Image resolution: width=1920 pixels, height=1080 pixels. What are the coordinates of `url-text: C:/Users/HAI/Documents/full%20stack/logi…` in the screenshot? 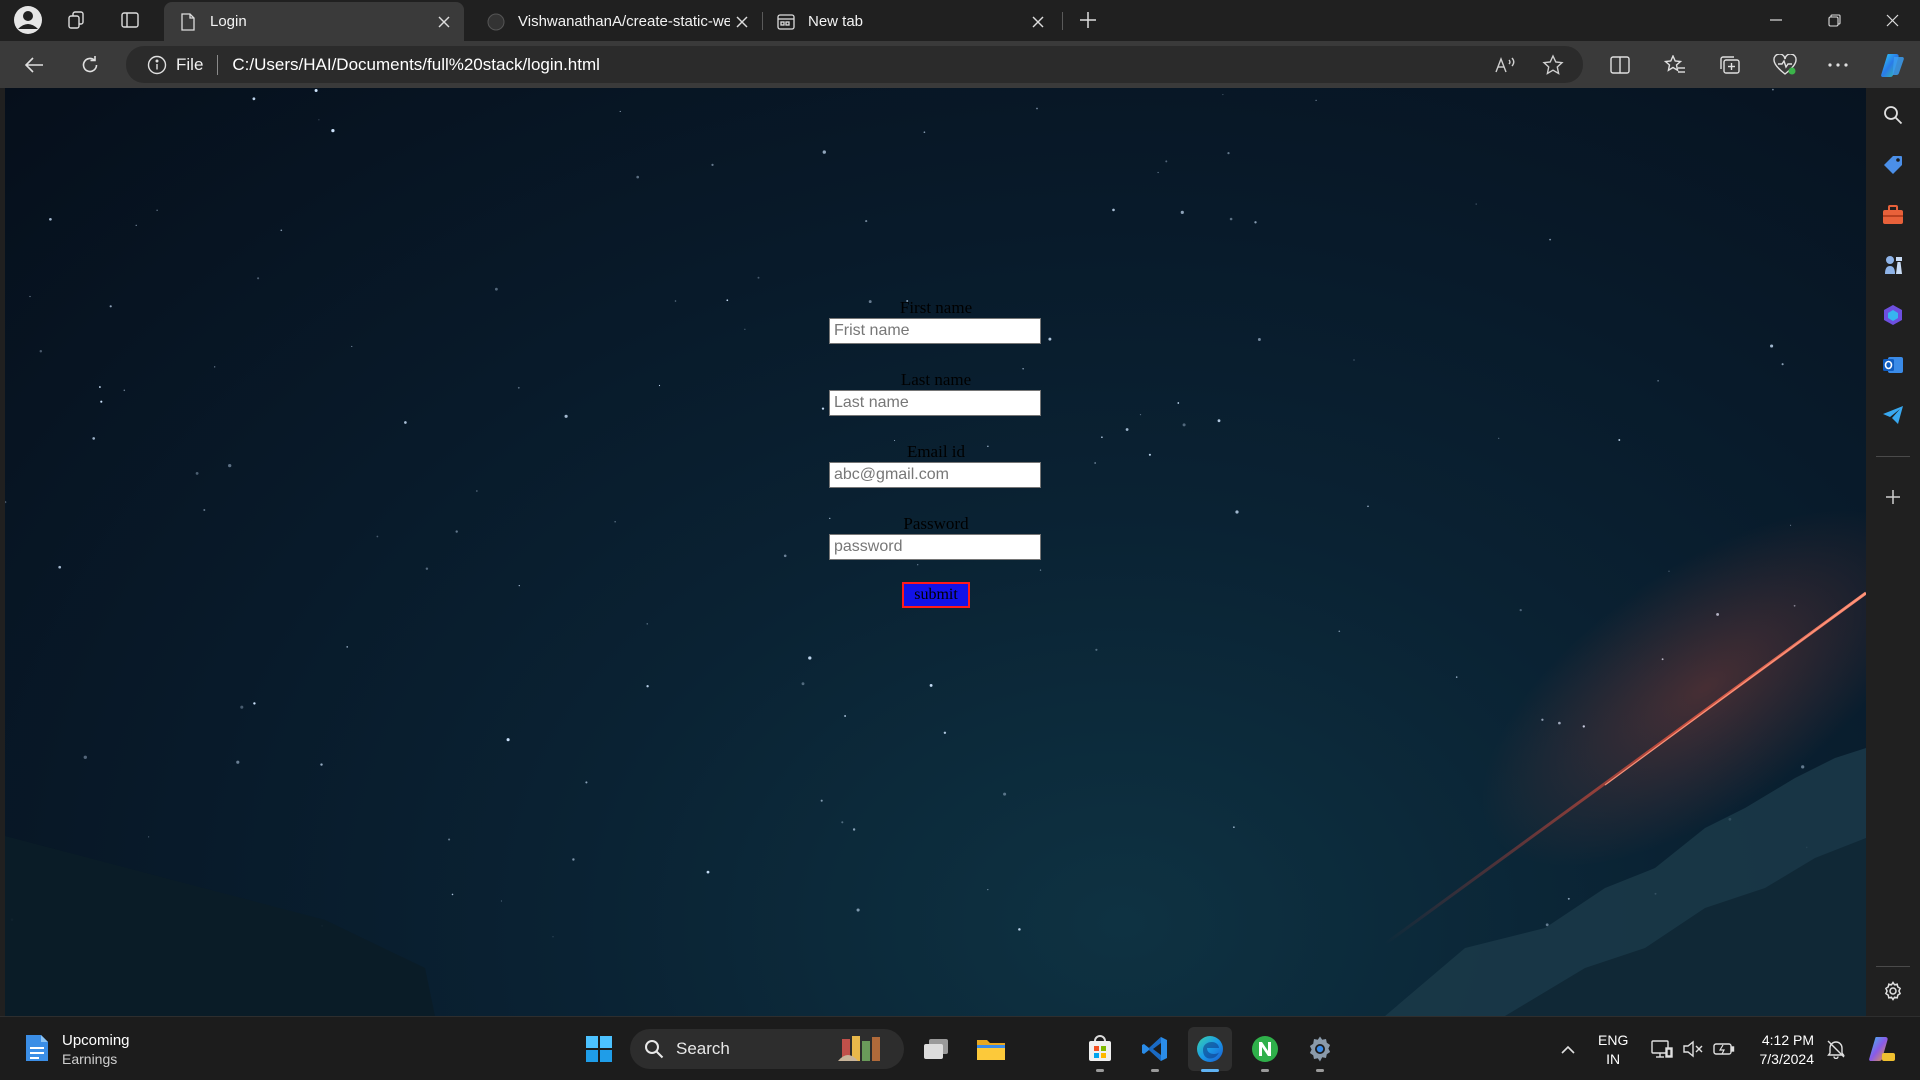 It's located at (416, 65).